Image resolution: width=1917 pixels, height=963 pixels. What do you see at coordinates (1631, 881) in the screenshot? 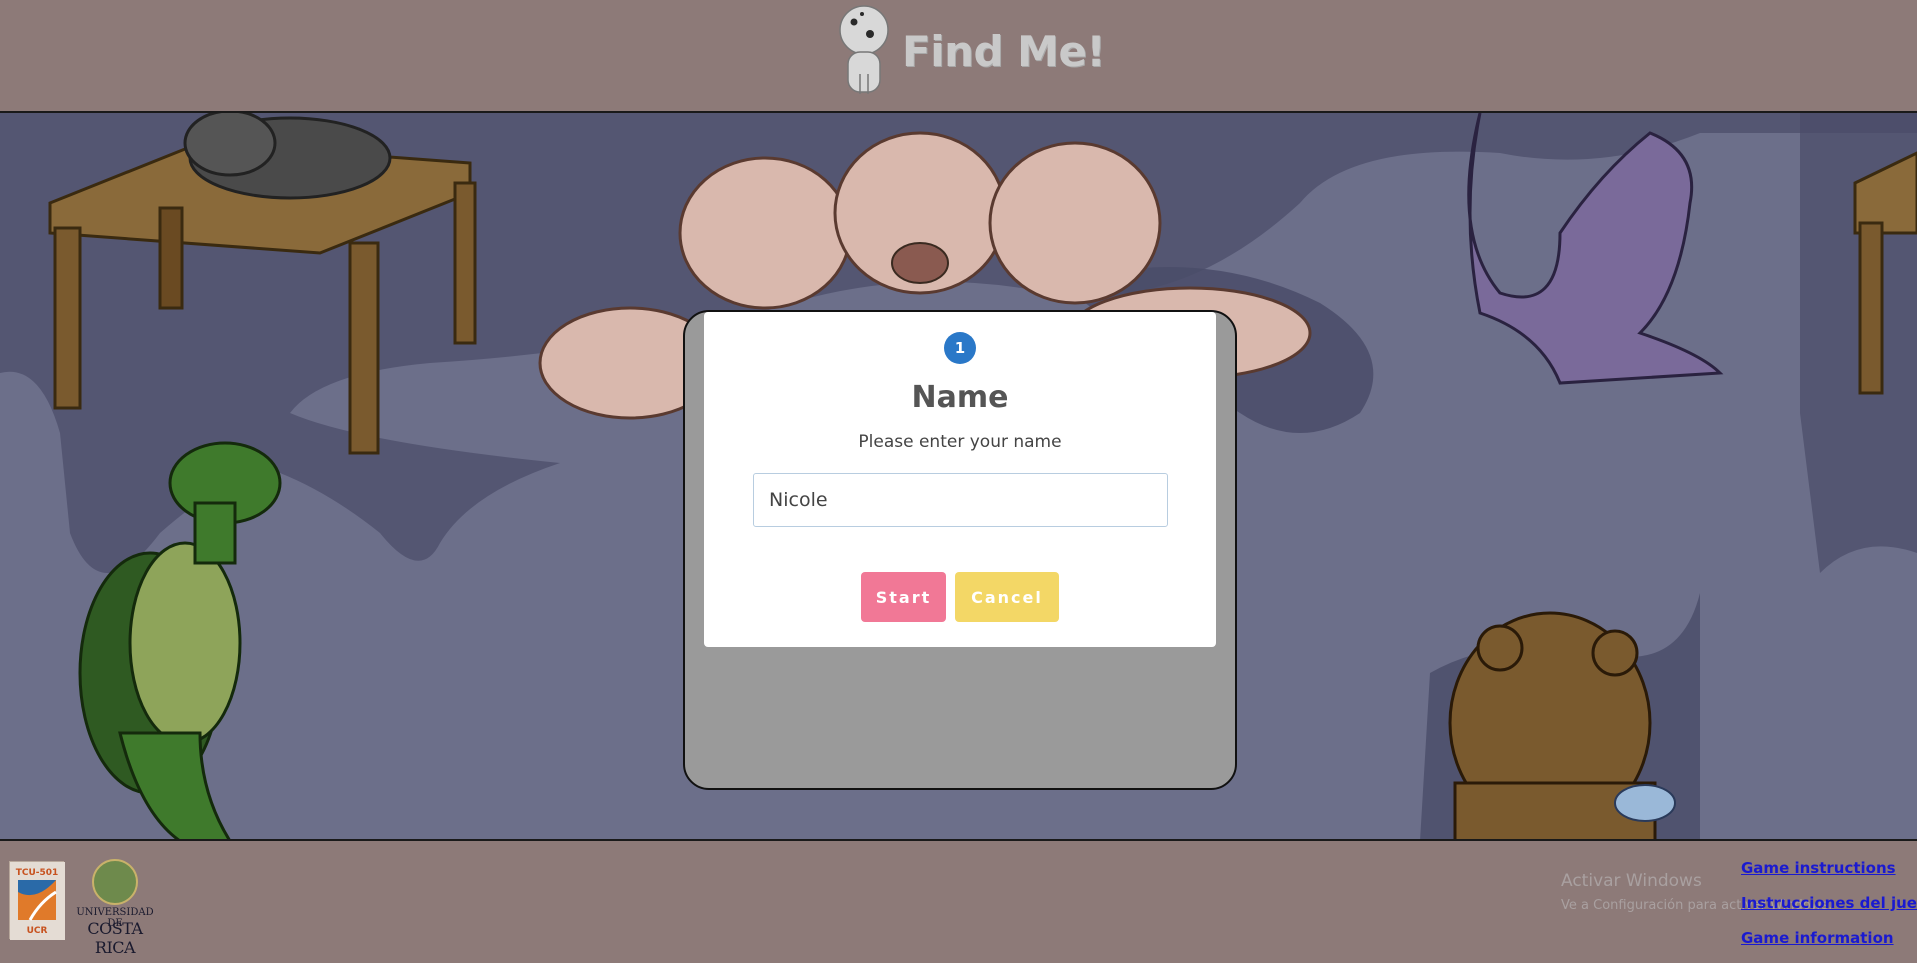
I see `windows-activation-title: Activar Windows` at bounding box center [1631, 881].